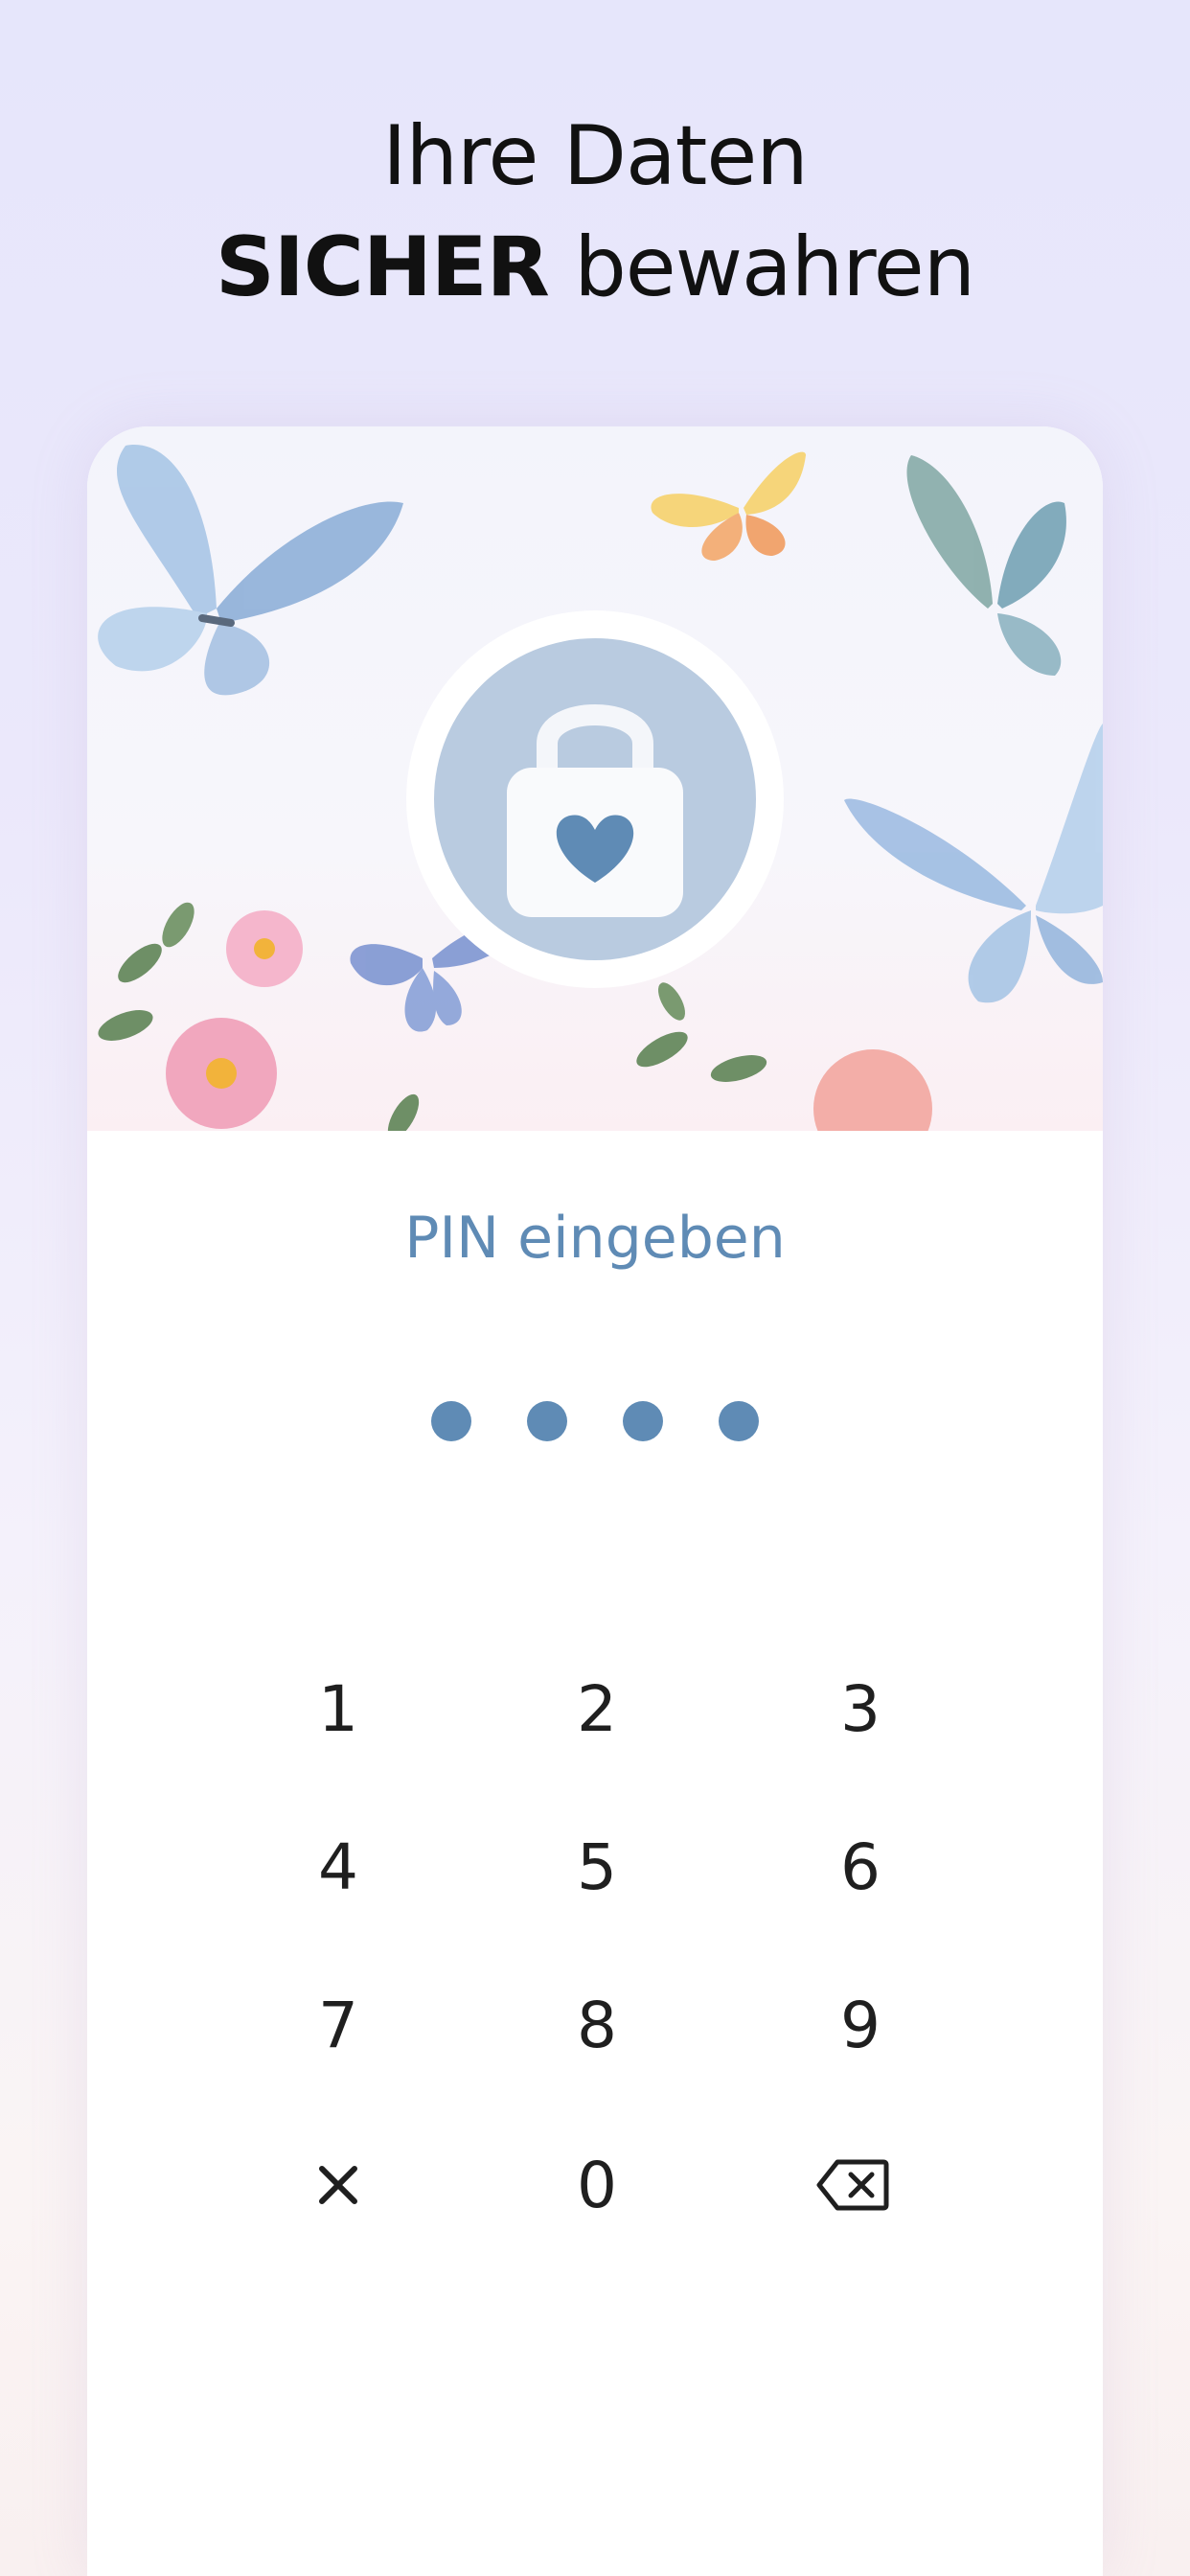 Image resolution: width=1190 pixels, height=2576 pixels. What do you see at coordinates (595, 1238) in the screenshot?
I see `pin-title: PIN eingeben` at bounding box center [595, 1238].